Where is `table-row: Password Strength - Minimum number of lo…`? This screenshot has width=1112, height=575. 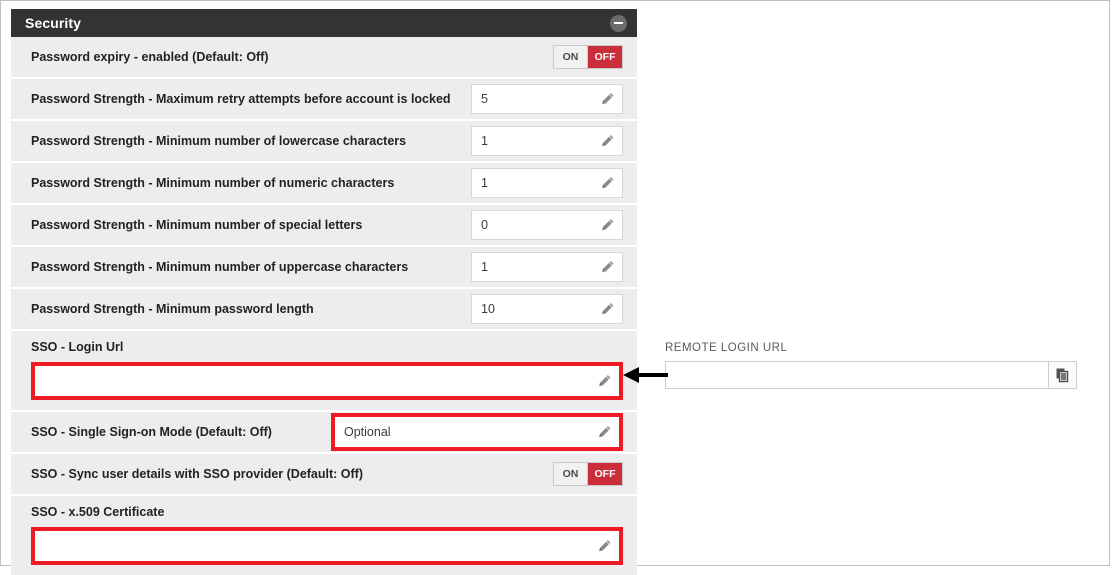
table-row: Password Strength - Minimum number of lo… is located at coordinates (324, 142).